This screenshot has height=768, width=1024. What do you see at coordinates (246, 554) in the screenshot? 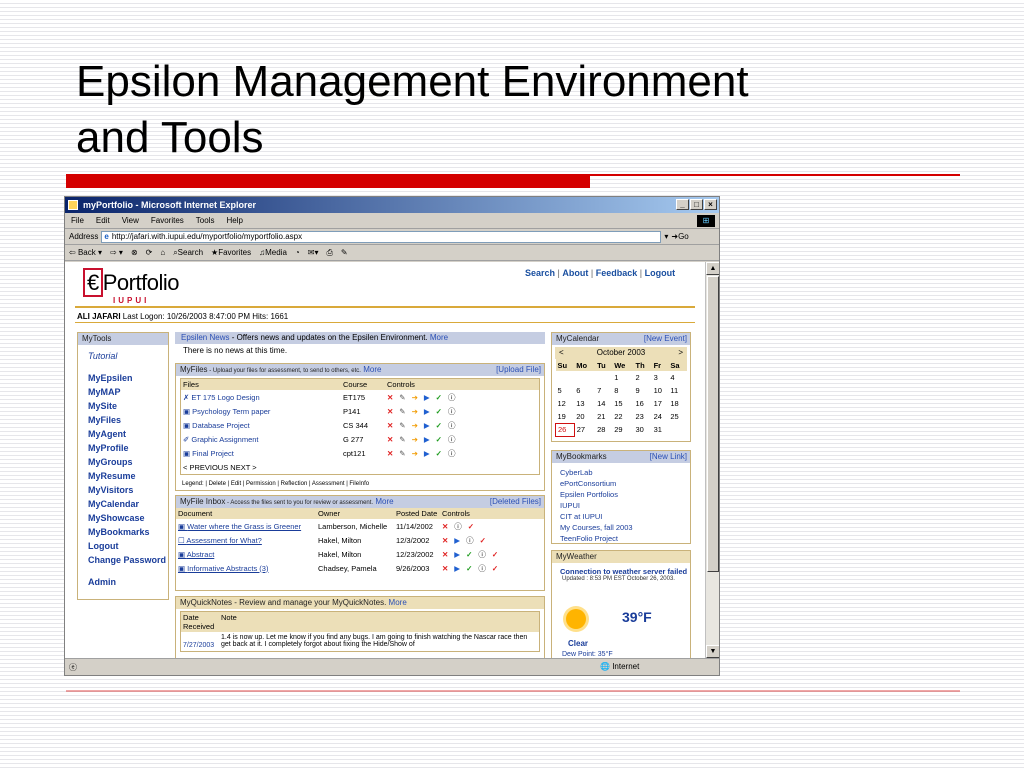
I see `document-link: ▣ Abstract` at bounding box center [246, 554].